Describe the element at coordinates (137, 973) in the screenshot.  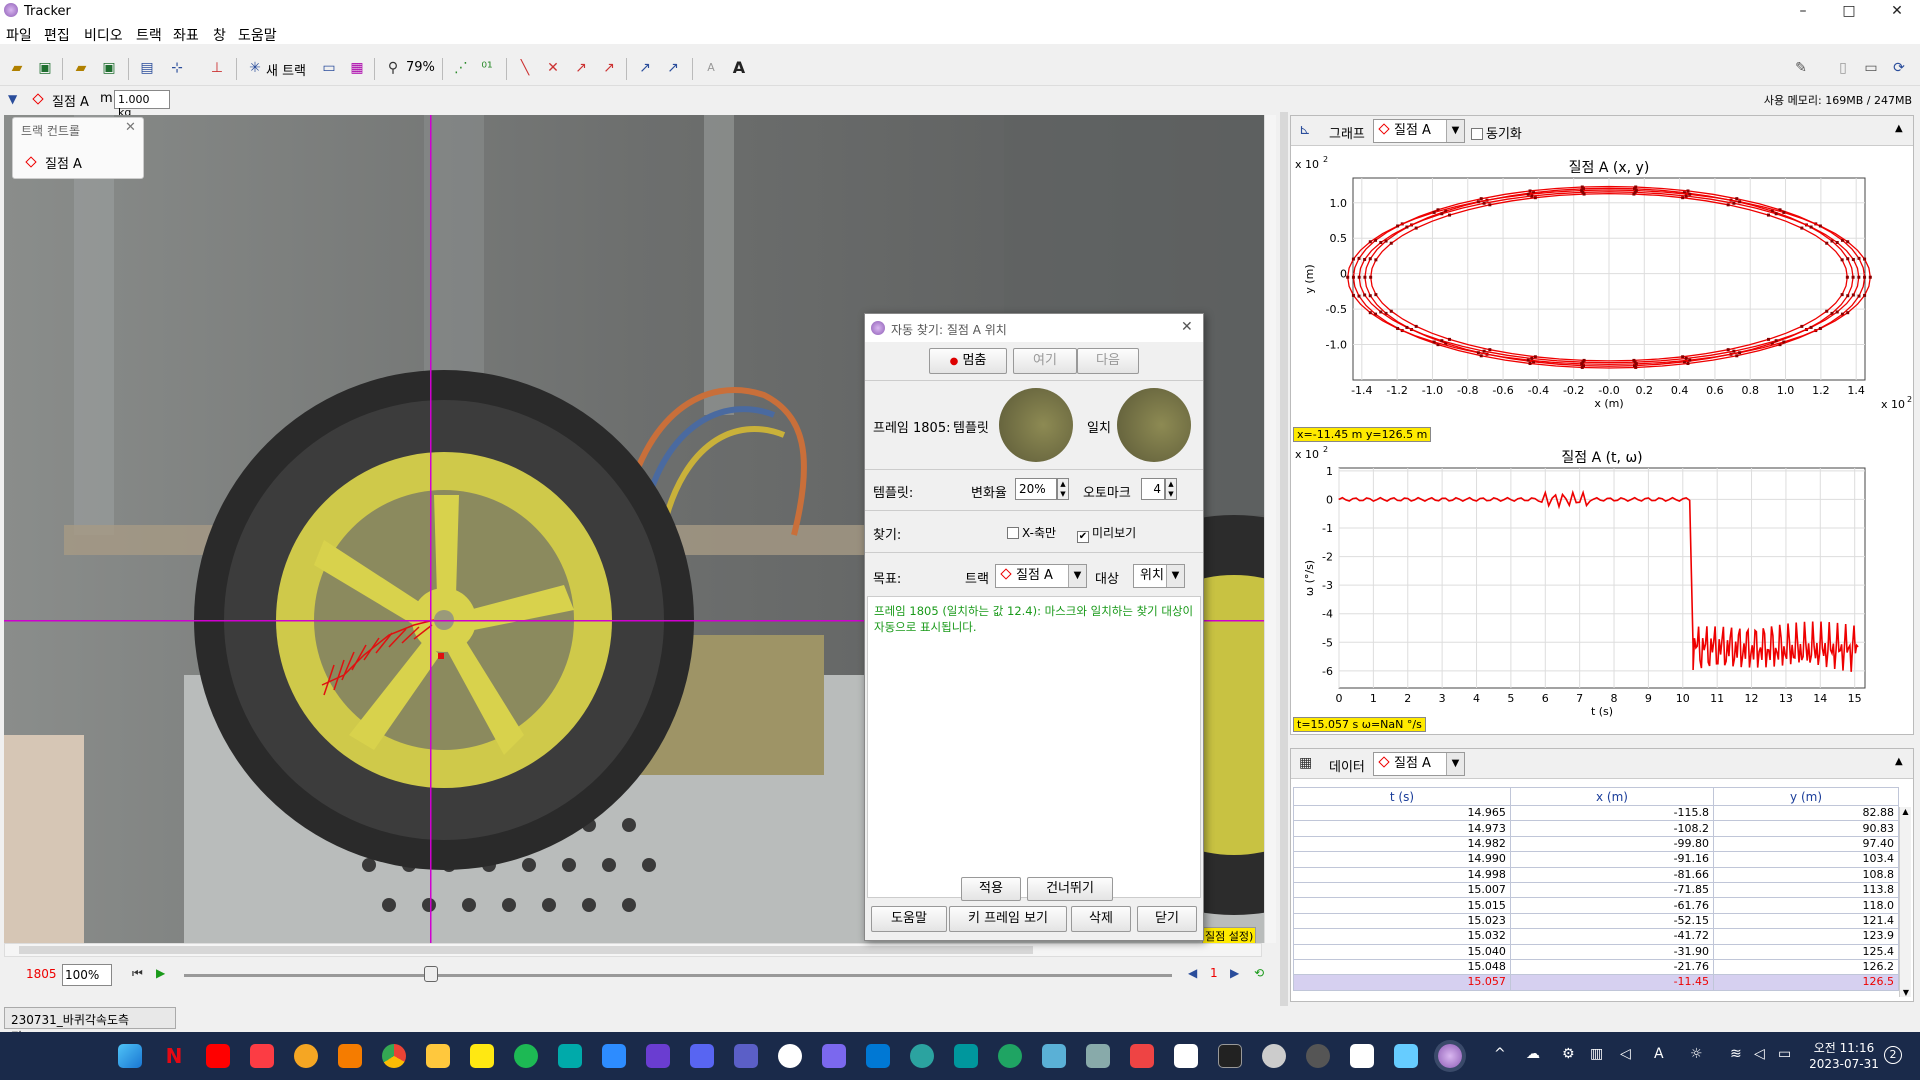
I see `rewind-icon: ⏮` at that location.